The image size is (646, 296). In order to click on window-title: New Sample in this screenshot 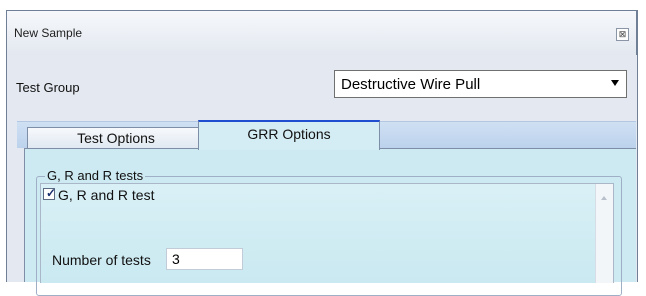, I will do `click(48, 33)`.